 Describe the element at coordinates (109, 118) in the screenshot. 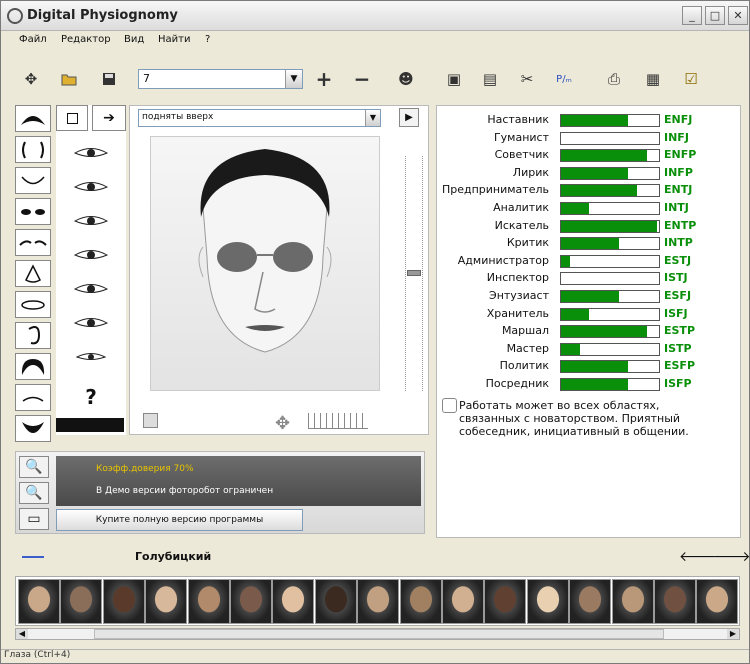

I see `next-arrow-button: ➔` at that location.